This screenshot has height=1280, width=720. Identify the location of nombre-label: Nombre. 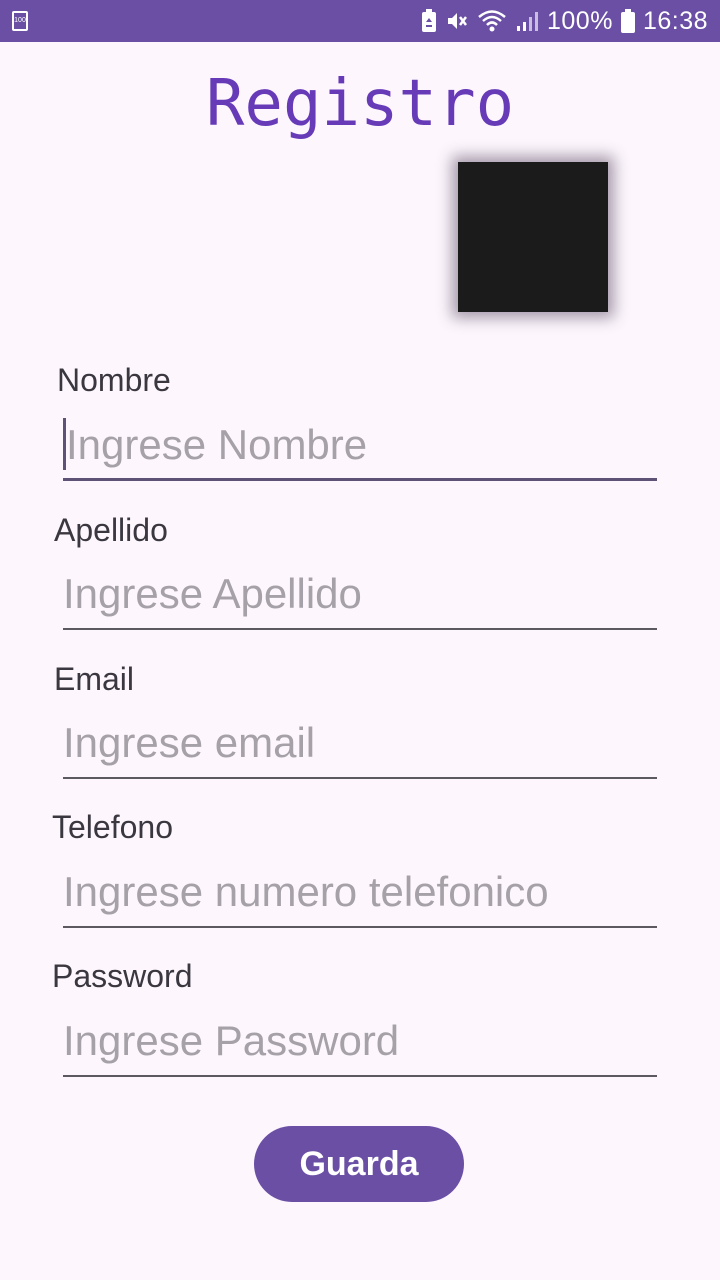
(114, 380).